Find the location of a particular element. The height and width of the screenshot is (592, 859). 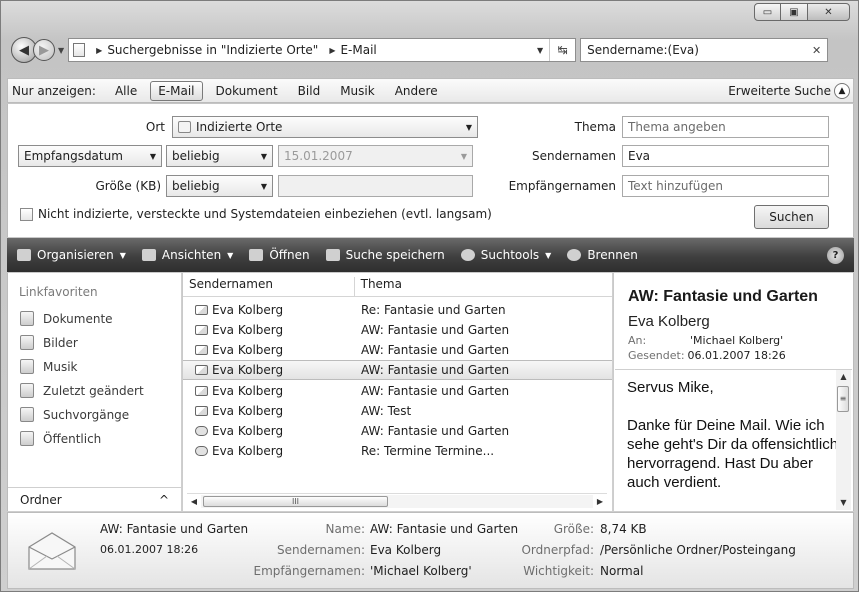

details-subject: AW: Fantasie und Garten is located at coordinates (174, 529).